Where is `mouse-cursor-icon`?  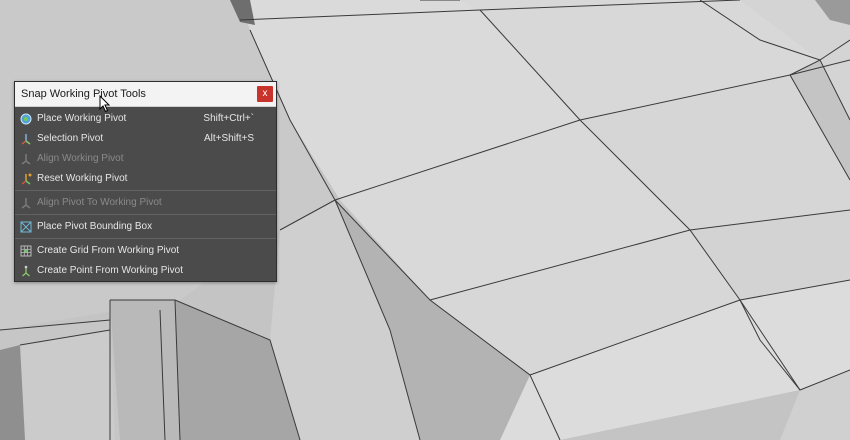
mouse-cursor-icon is located at coordinates (105, 104).